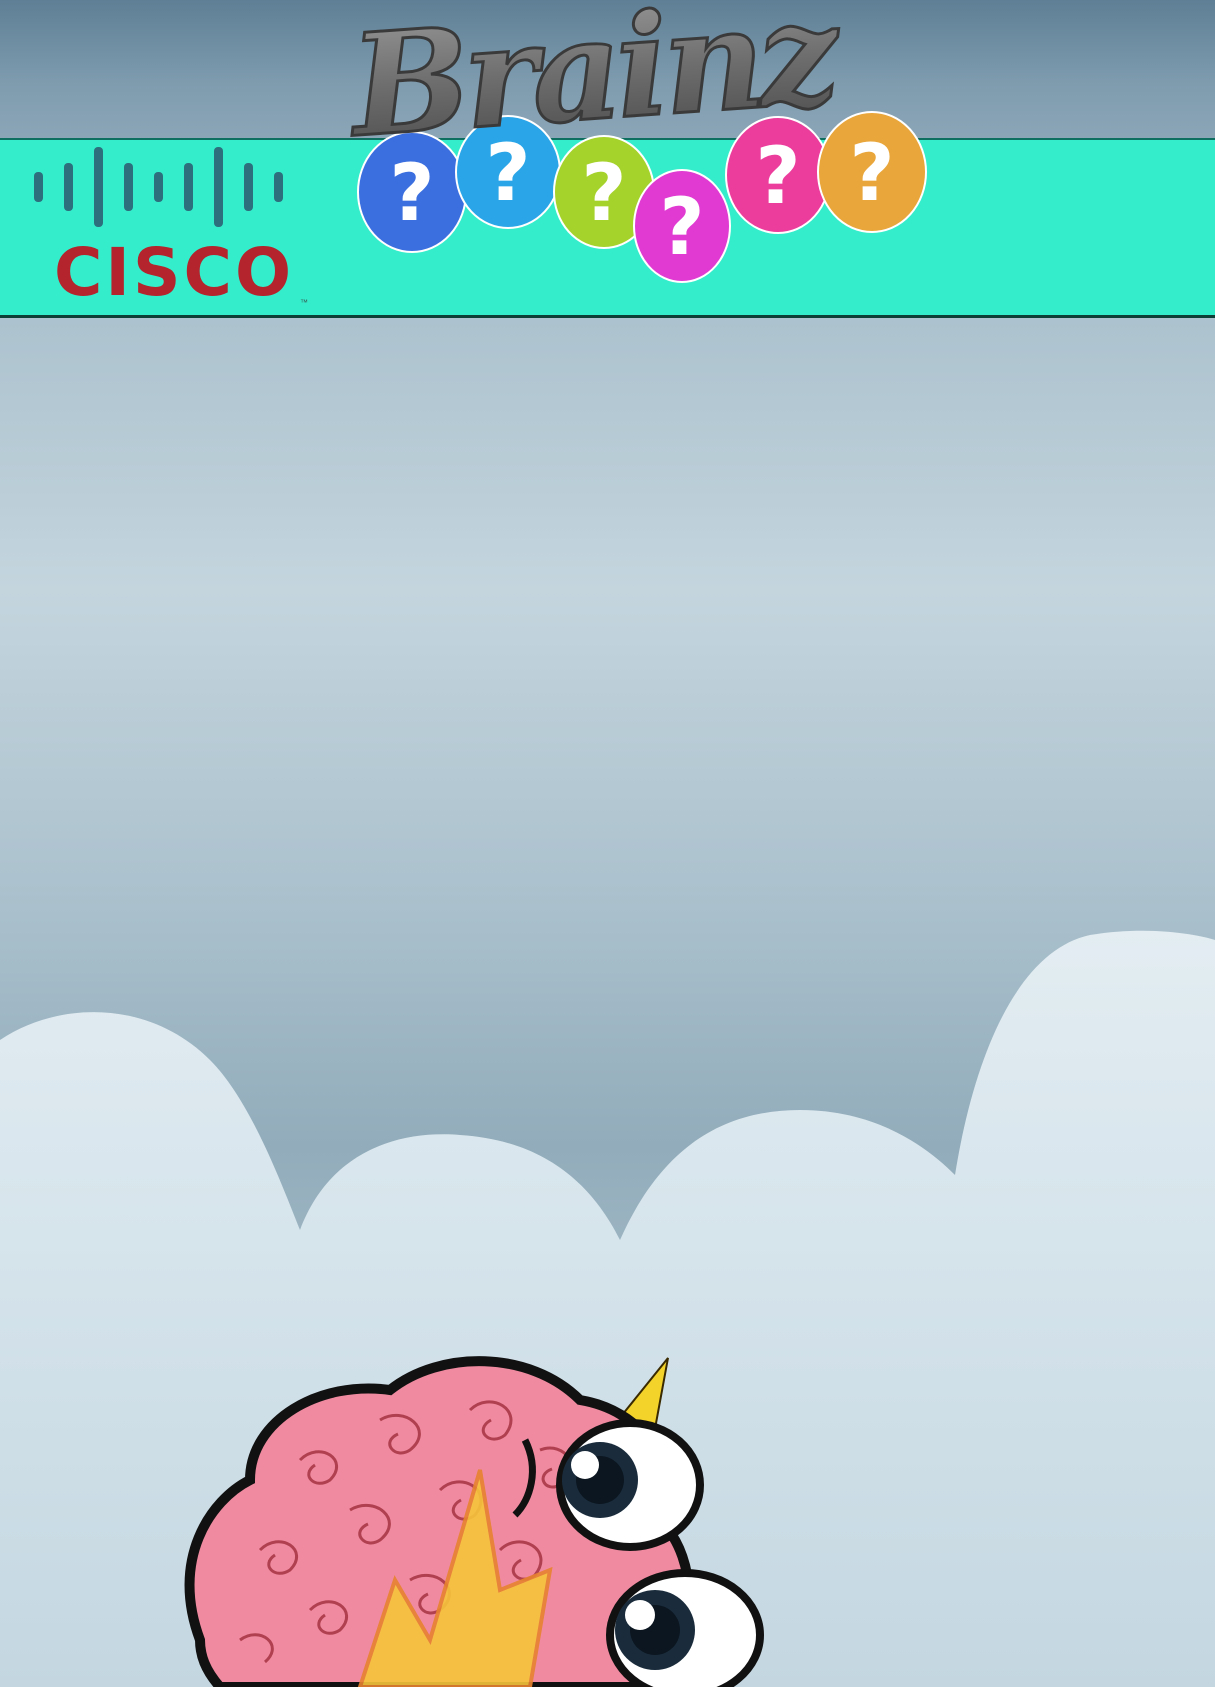  What do you see at coordinates (474, 1521) in the screenshot?
I see `brain-mascot-icon` at bounding box center [474, 1521].